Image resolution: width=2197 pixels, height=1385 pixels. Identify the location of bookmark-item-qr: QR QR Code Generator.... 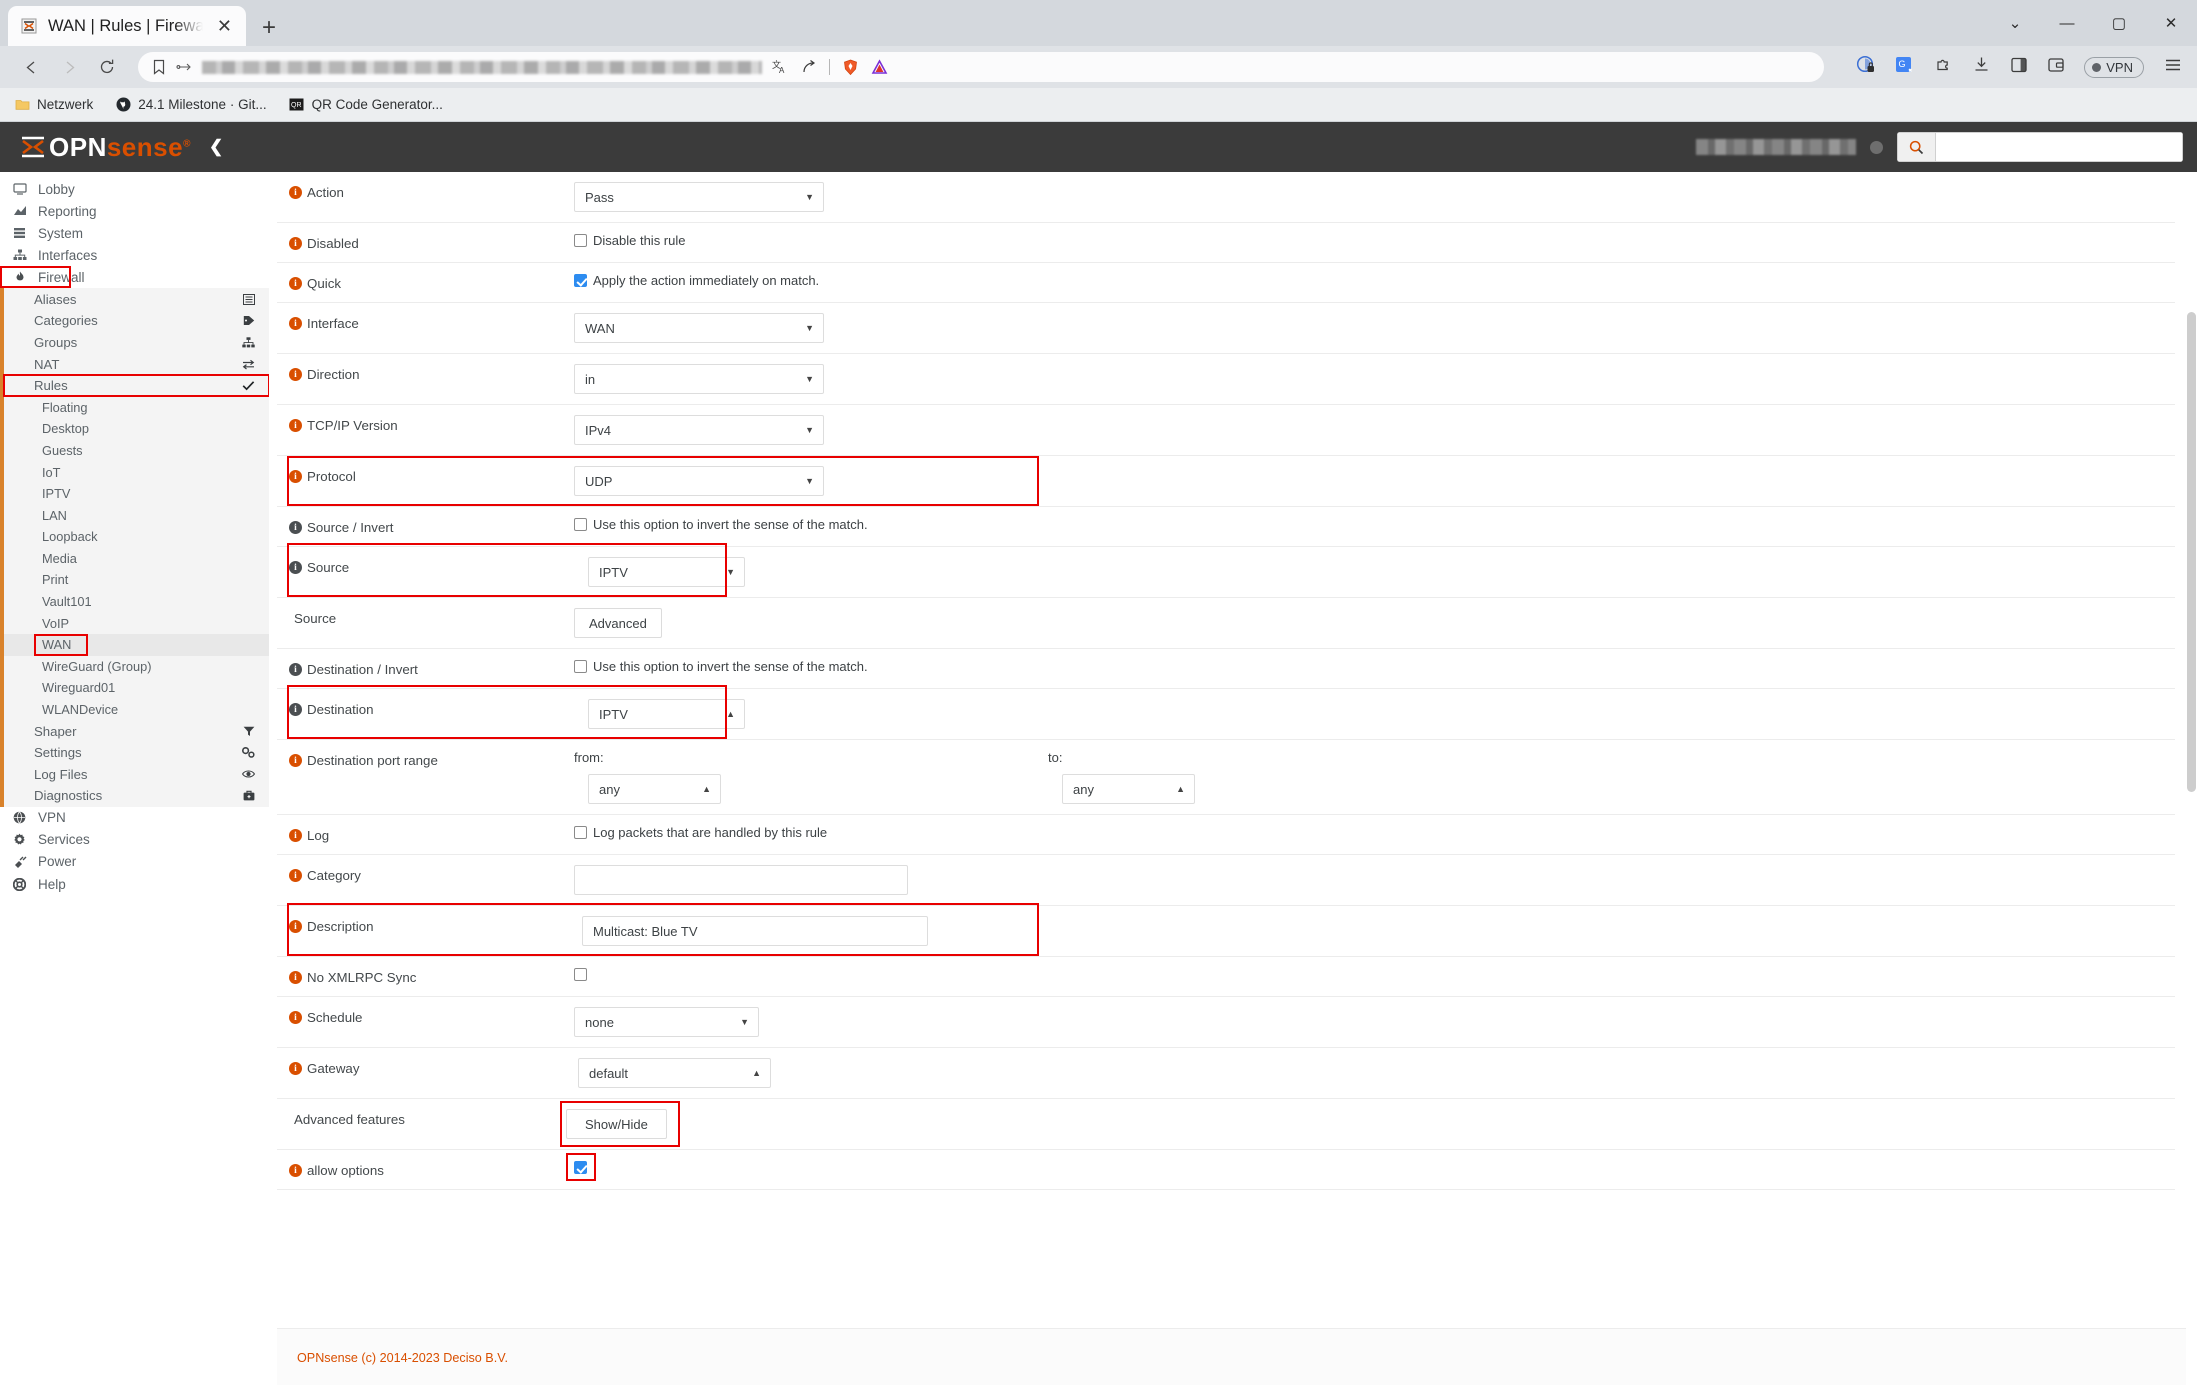
(366, 105).